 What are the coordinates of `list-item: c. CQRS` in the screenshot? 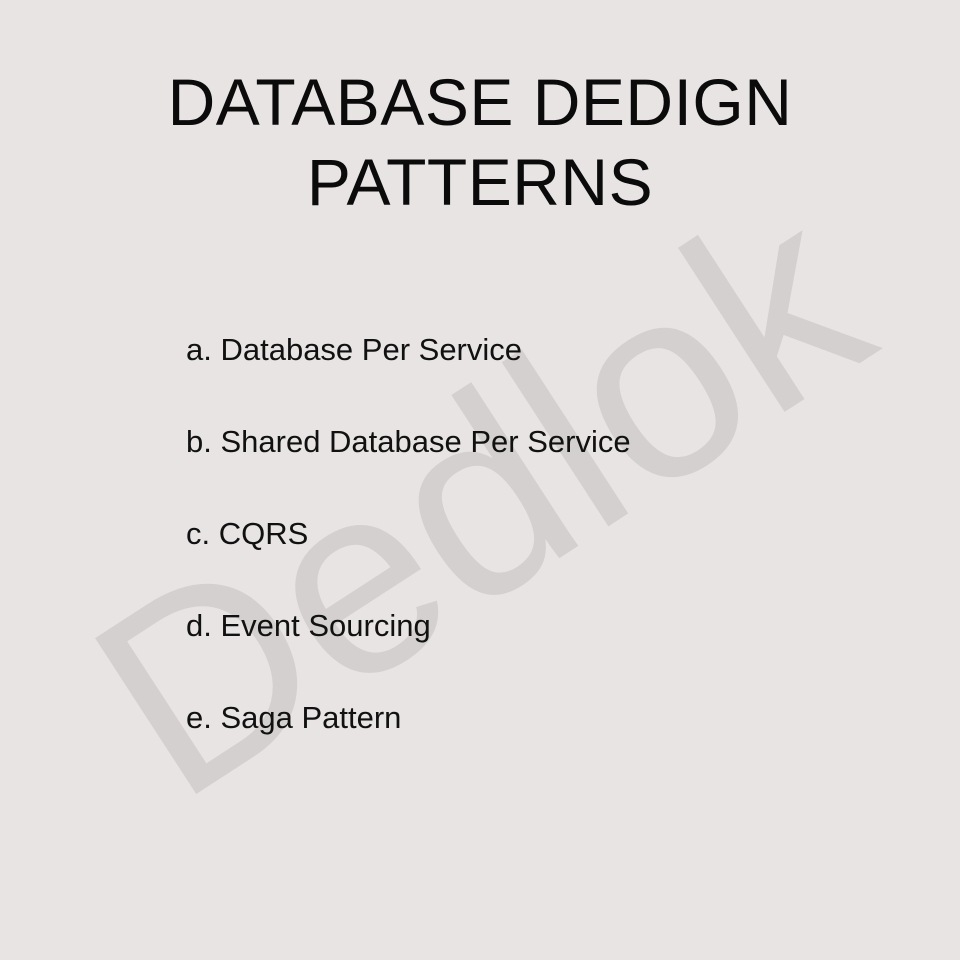 It's located at (247, 533).